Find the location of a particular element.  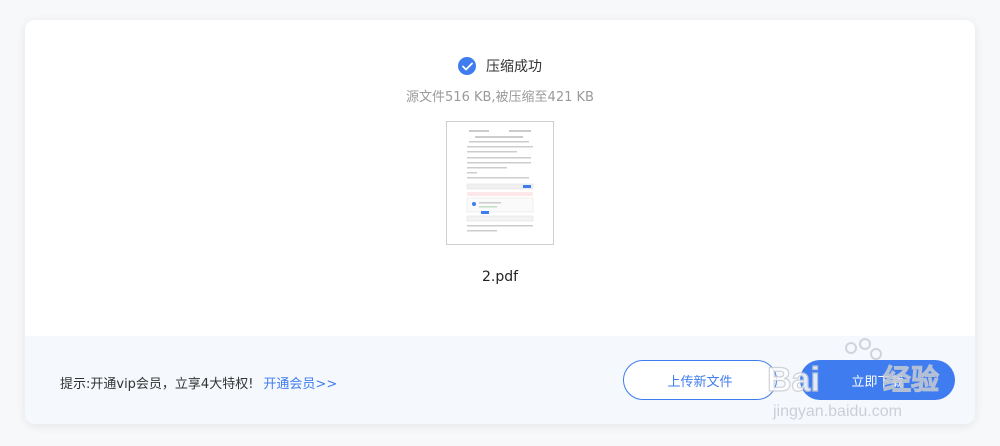

vip-tip: 提示:开通vip会员，立享4大特权! 开通会员>> is located at coordinates (198, 382).